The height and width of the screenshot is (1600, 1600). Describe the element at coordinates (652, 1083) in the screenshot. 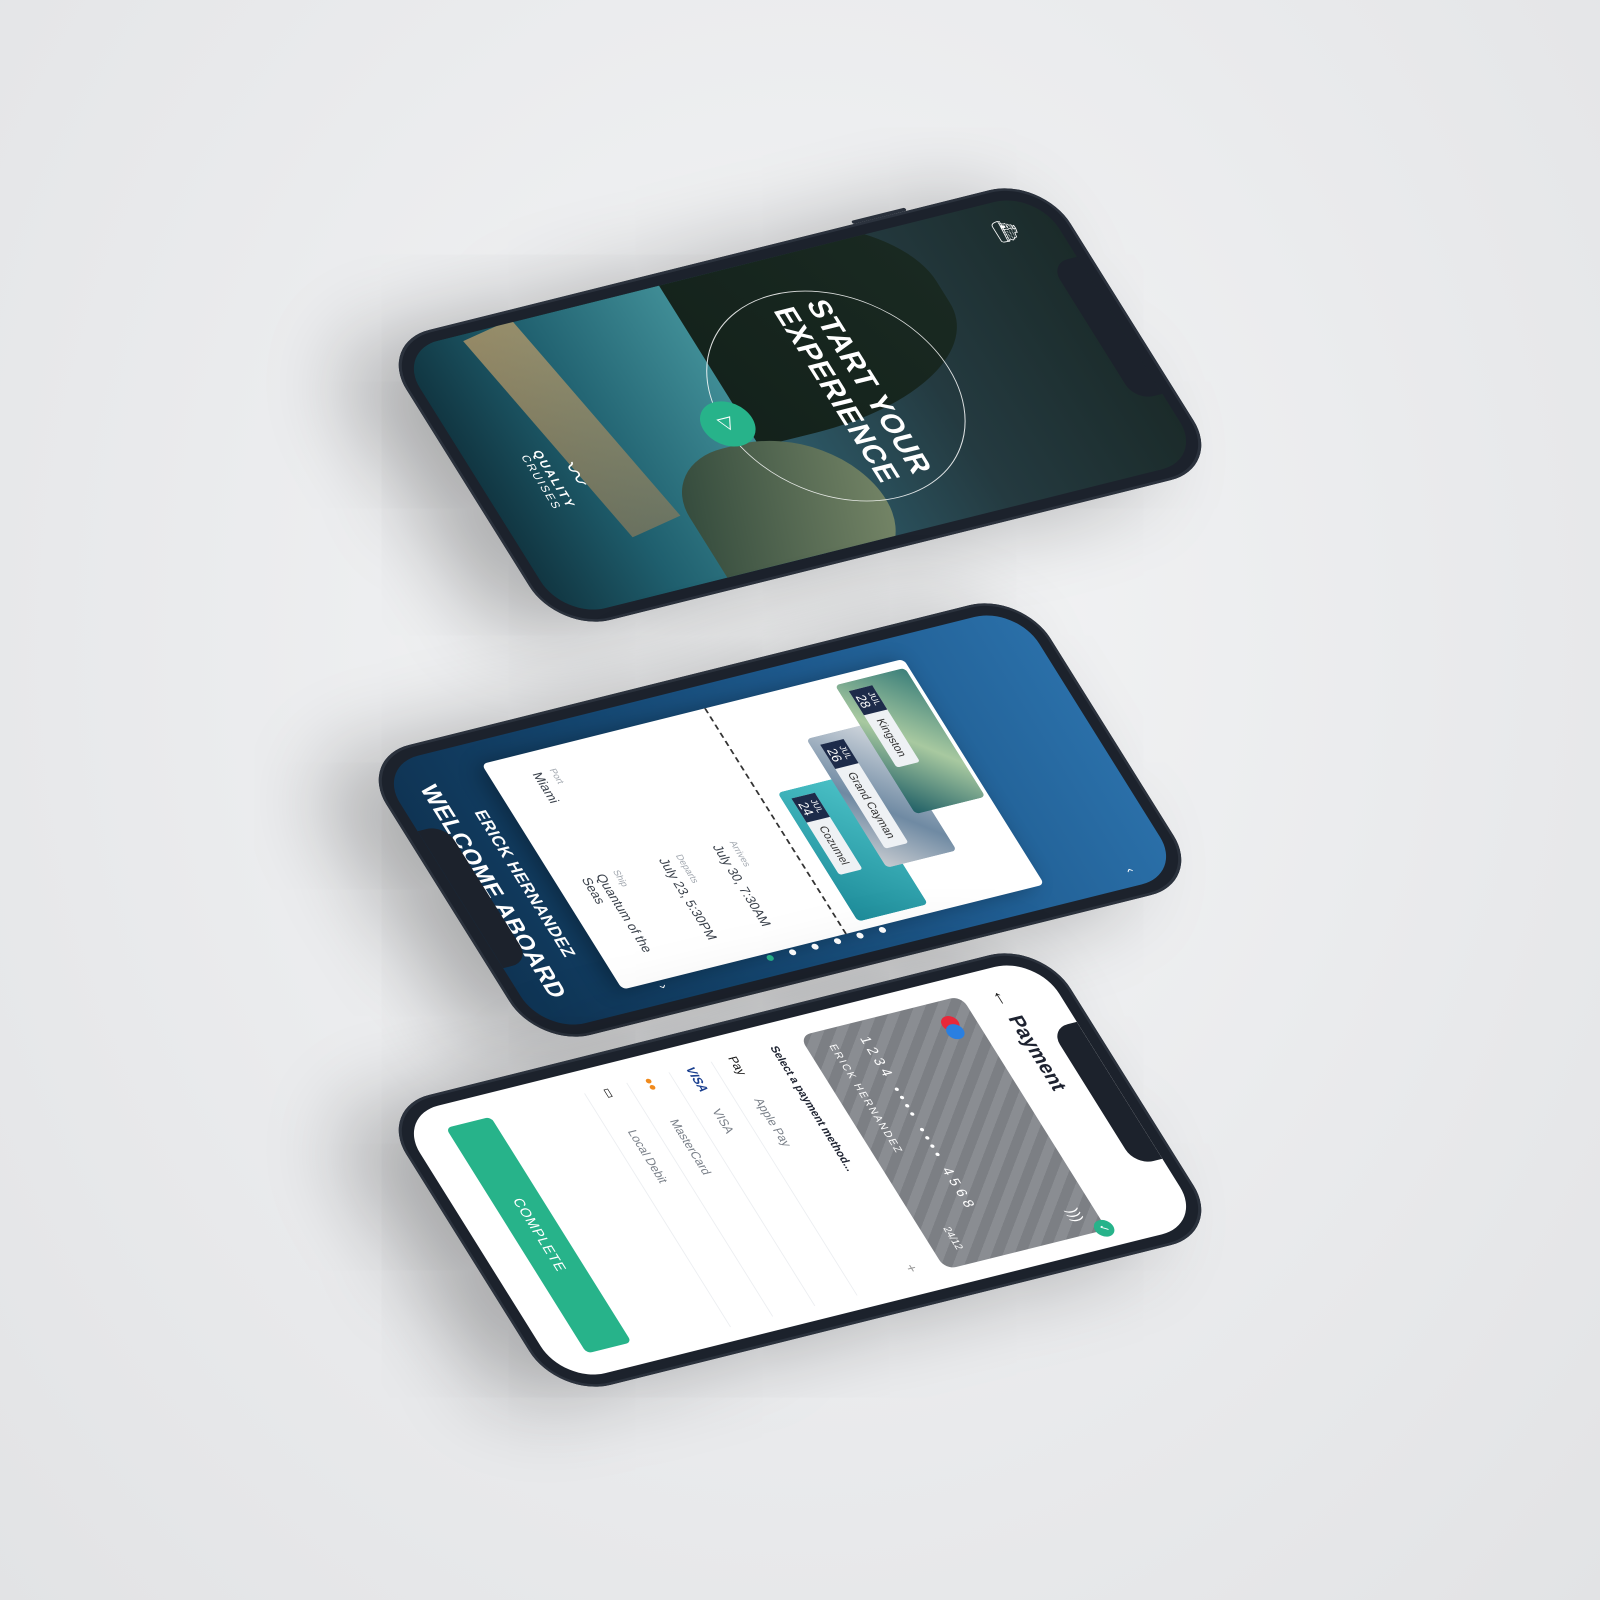

I see `mastercard-icon: ●●` at that location.